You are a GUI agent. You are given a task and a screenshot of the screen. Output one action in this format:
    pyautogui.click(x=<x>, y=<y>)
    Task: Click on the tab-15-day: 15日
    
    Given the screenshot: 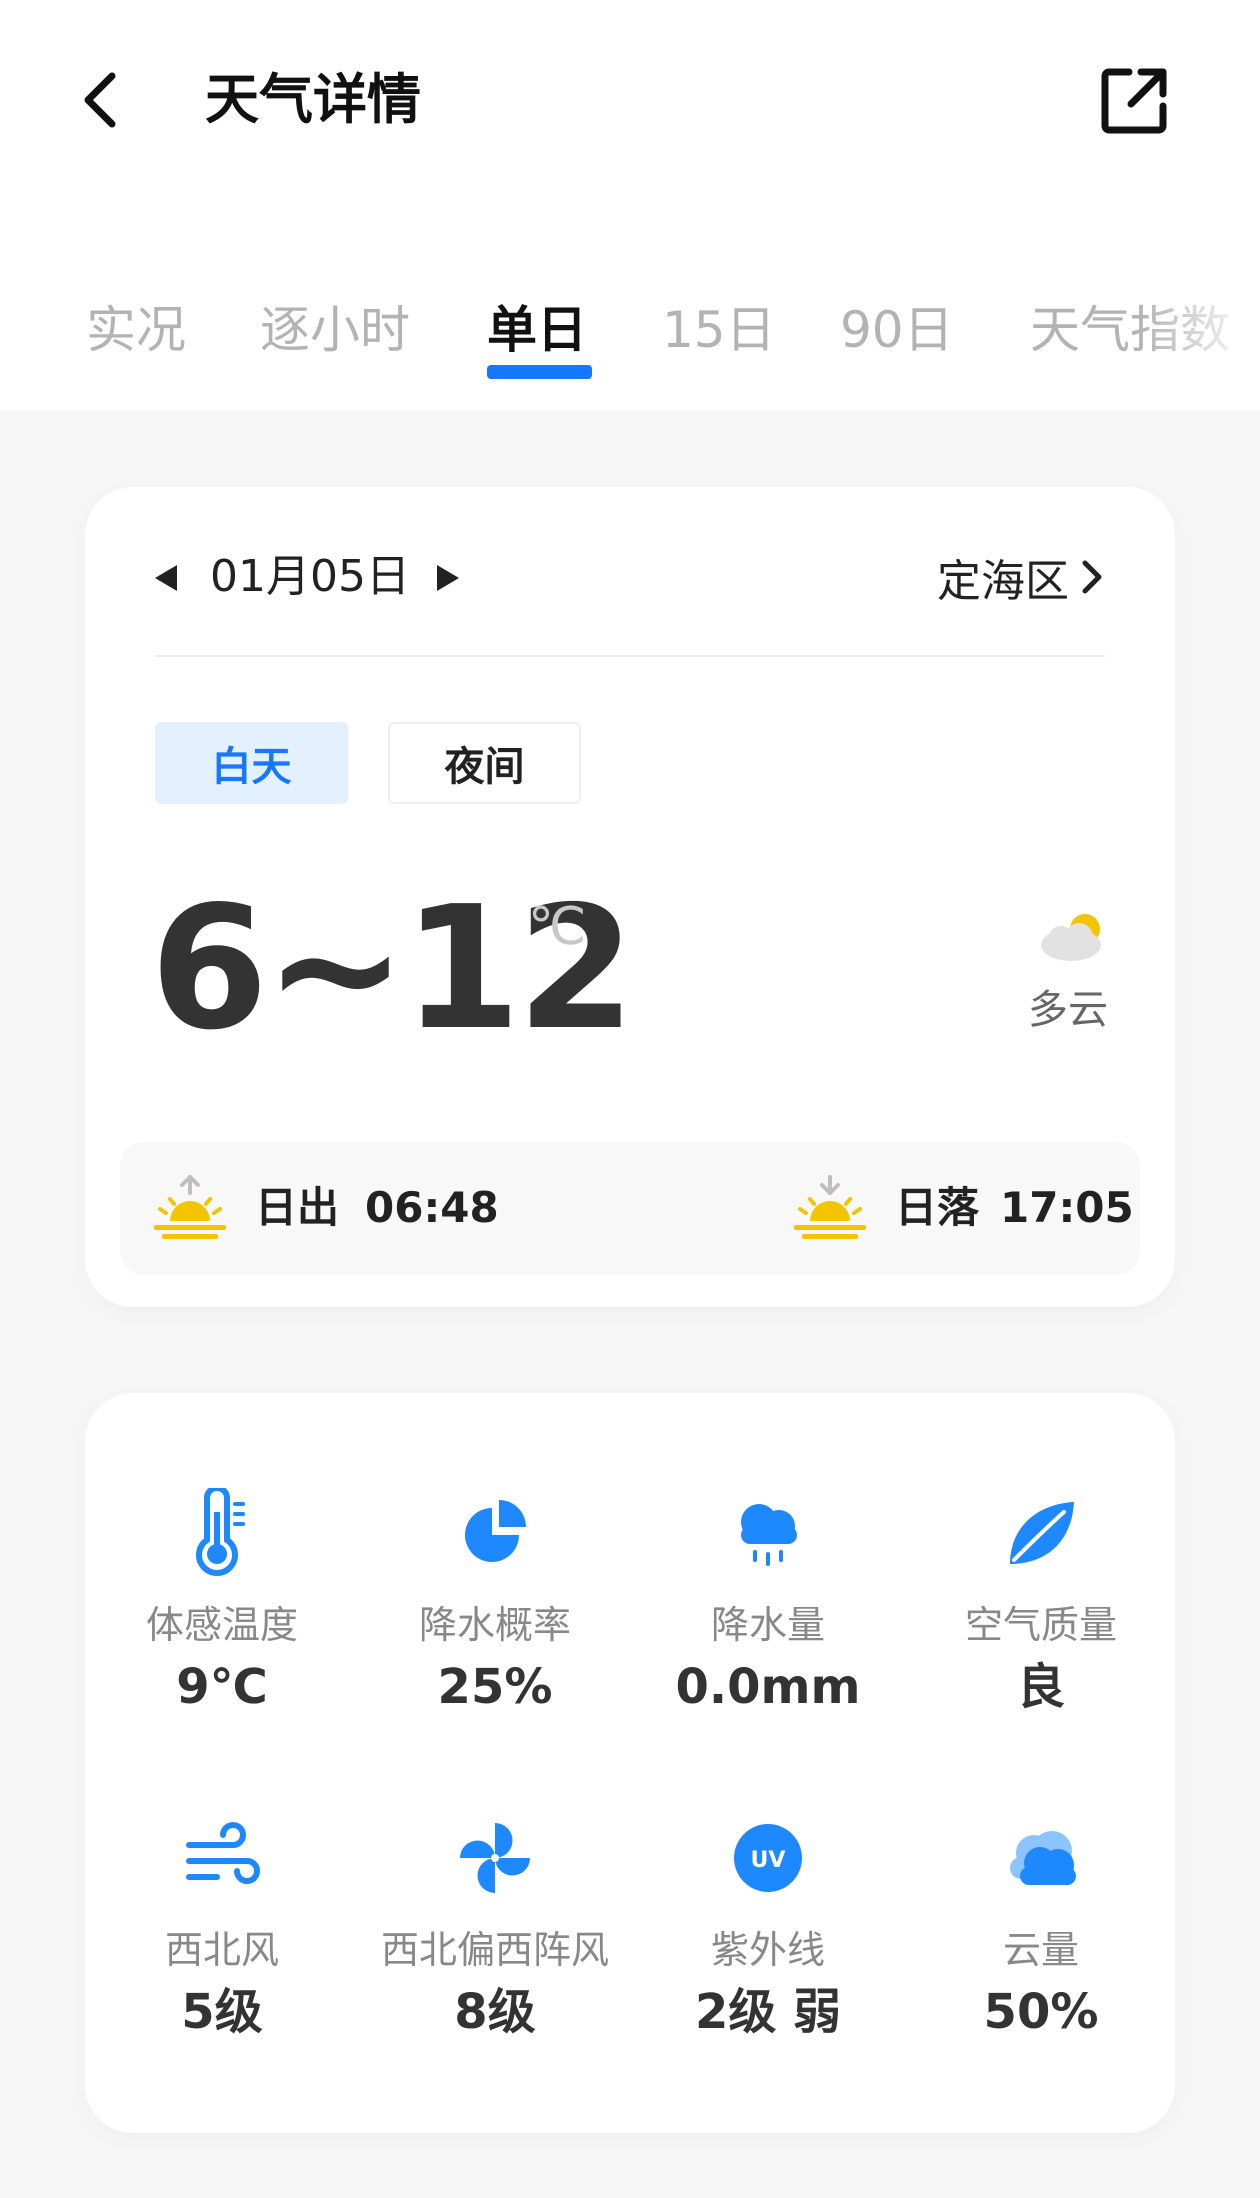 What is the action you would take?
    pyautogui.click(x=719, y=330)
    